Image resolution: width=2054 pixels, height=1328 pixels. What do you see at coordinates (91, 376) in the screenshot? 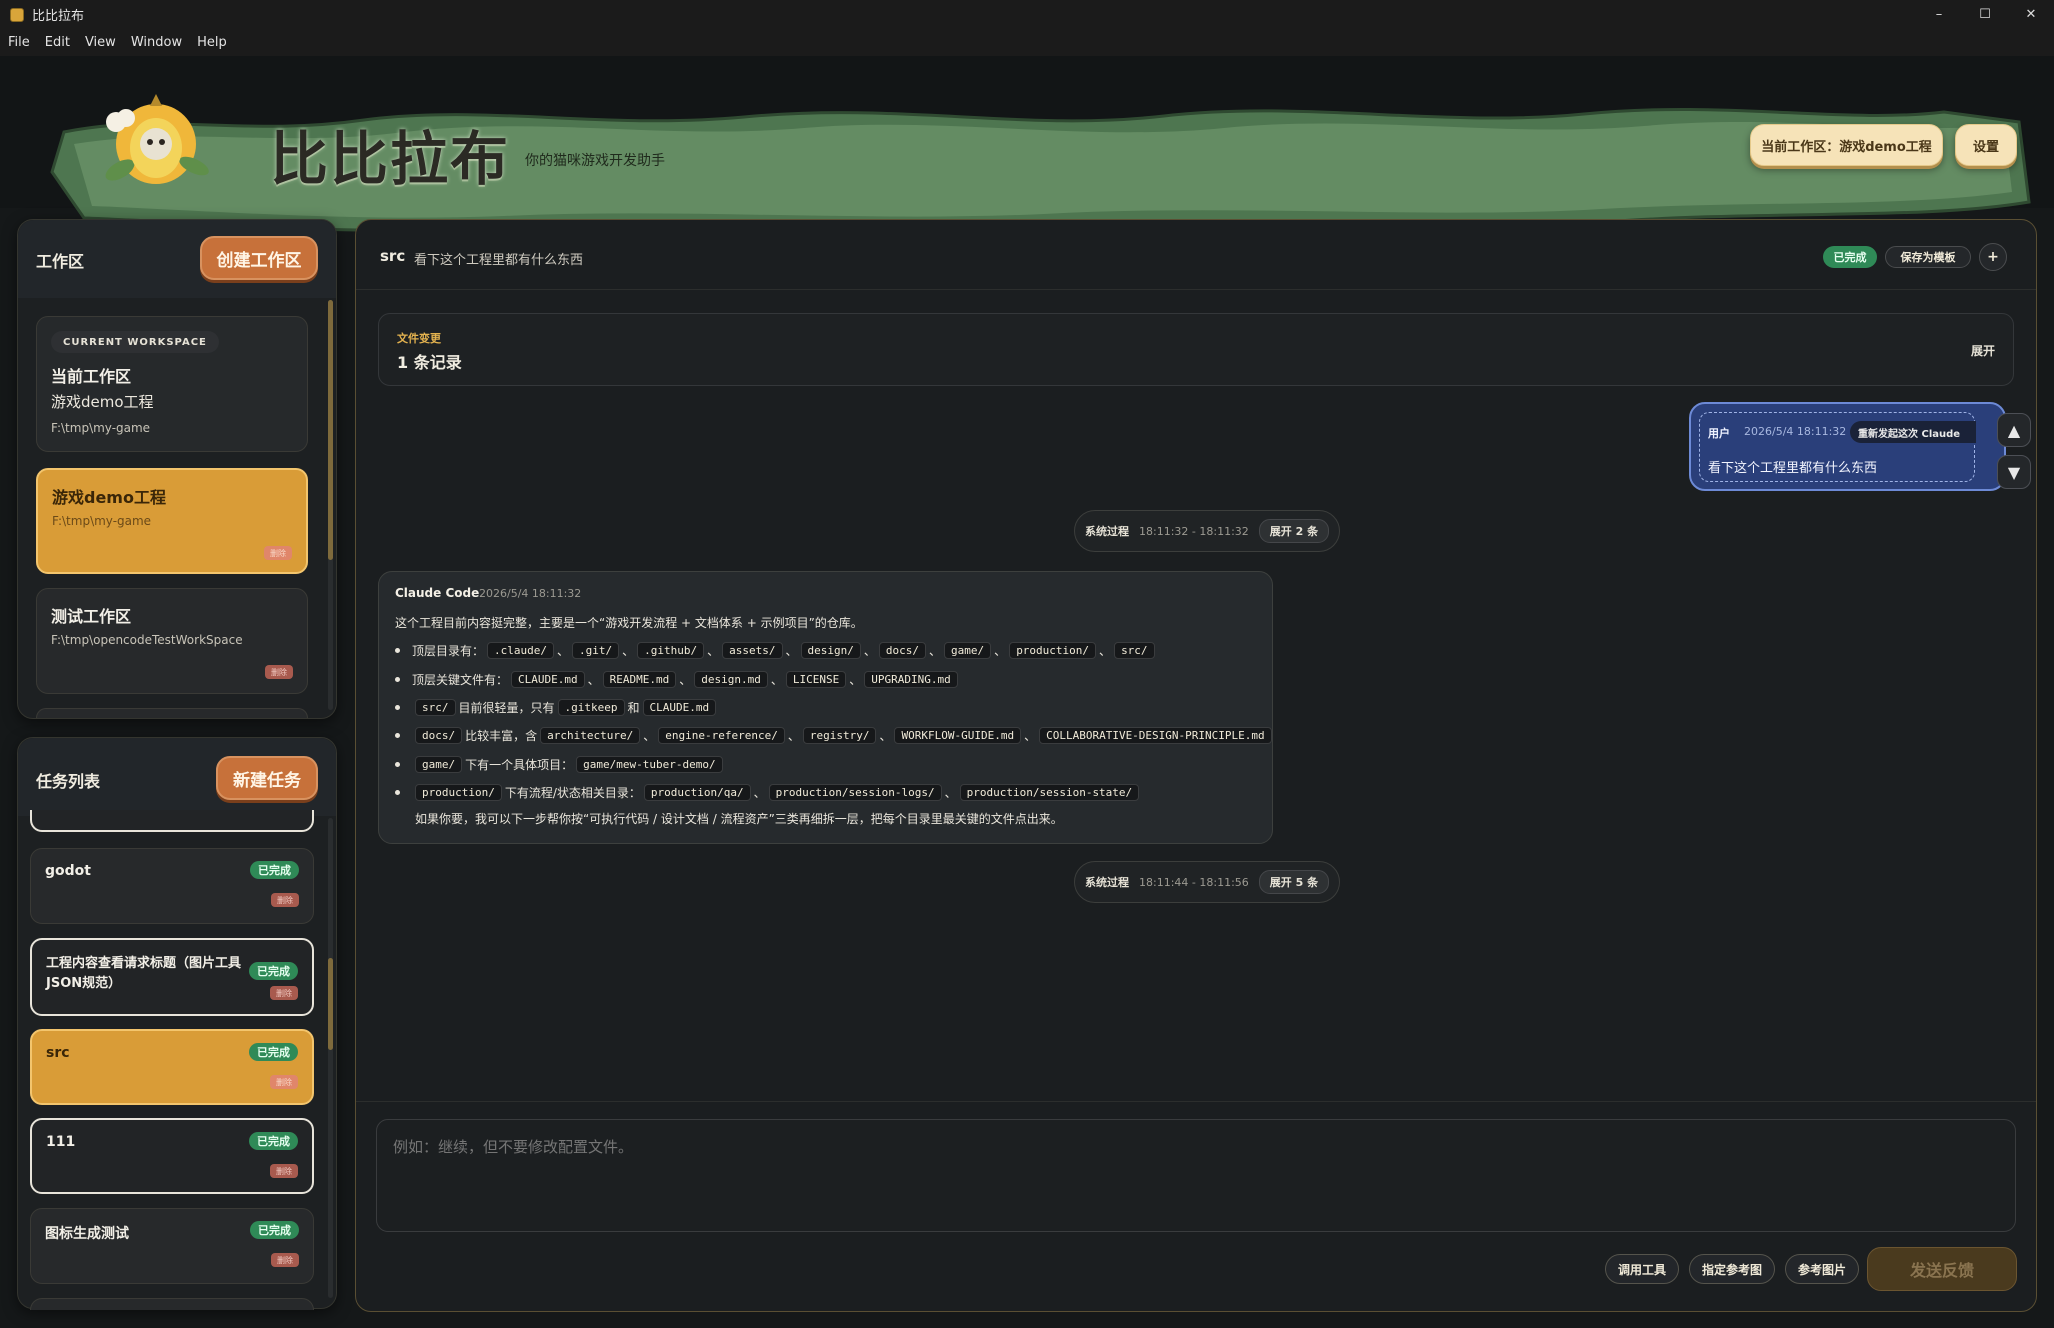
I see `current-workspace-heading: 当前工作区` at bounding box center [91, 376].